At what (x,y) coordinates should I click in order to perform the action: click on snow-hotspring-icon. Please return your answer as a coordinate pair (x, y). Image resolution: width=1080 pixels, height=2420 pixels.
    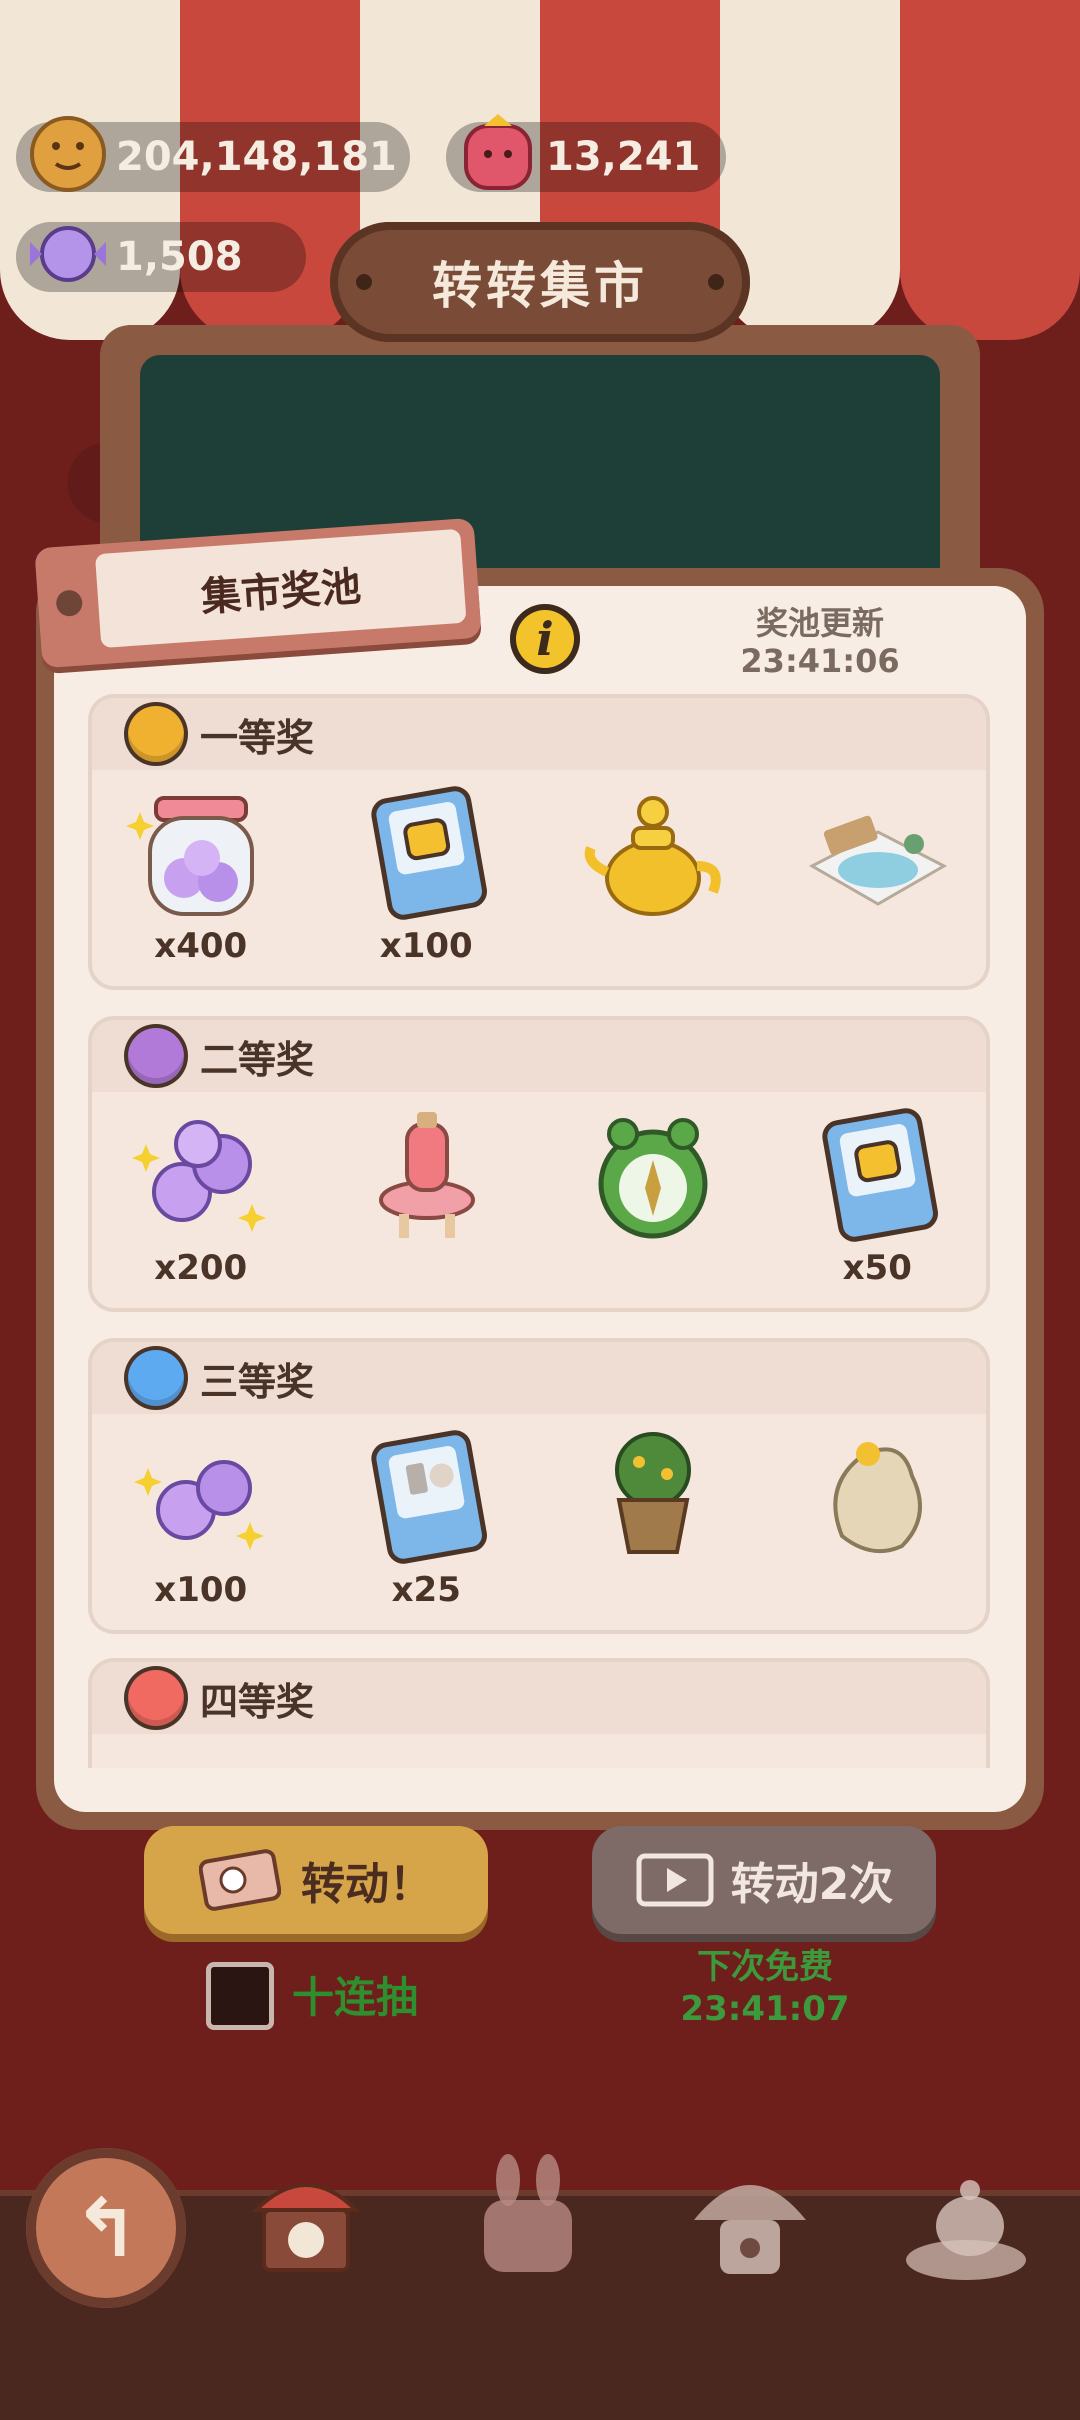
    Looking at the image, I should click on (878, 860).